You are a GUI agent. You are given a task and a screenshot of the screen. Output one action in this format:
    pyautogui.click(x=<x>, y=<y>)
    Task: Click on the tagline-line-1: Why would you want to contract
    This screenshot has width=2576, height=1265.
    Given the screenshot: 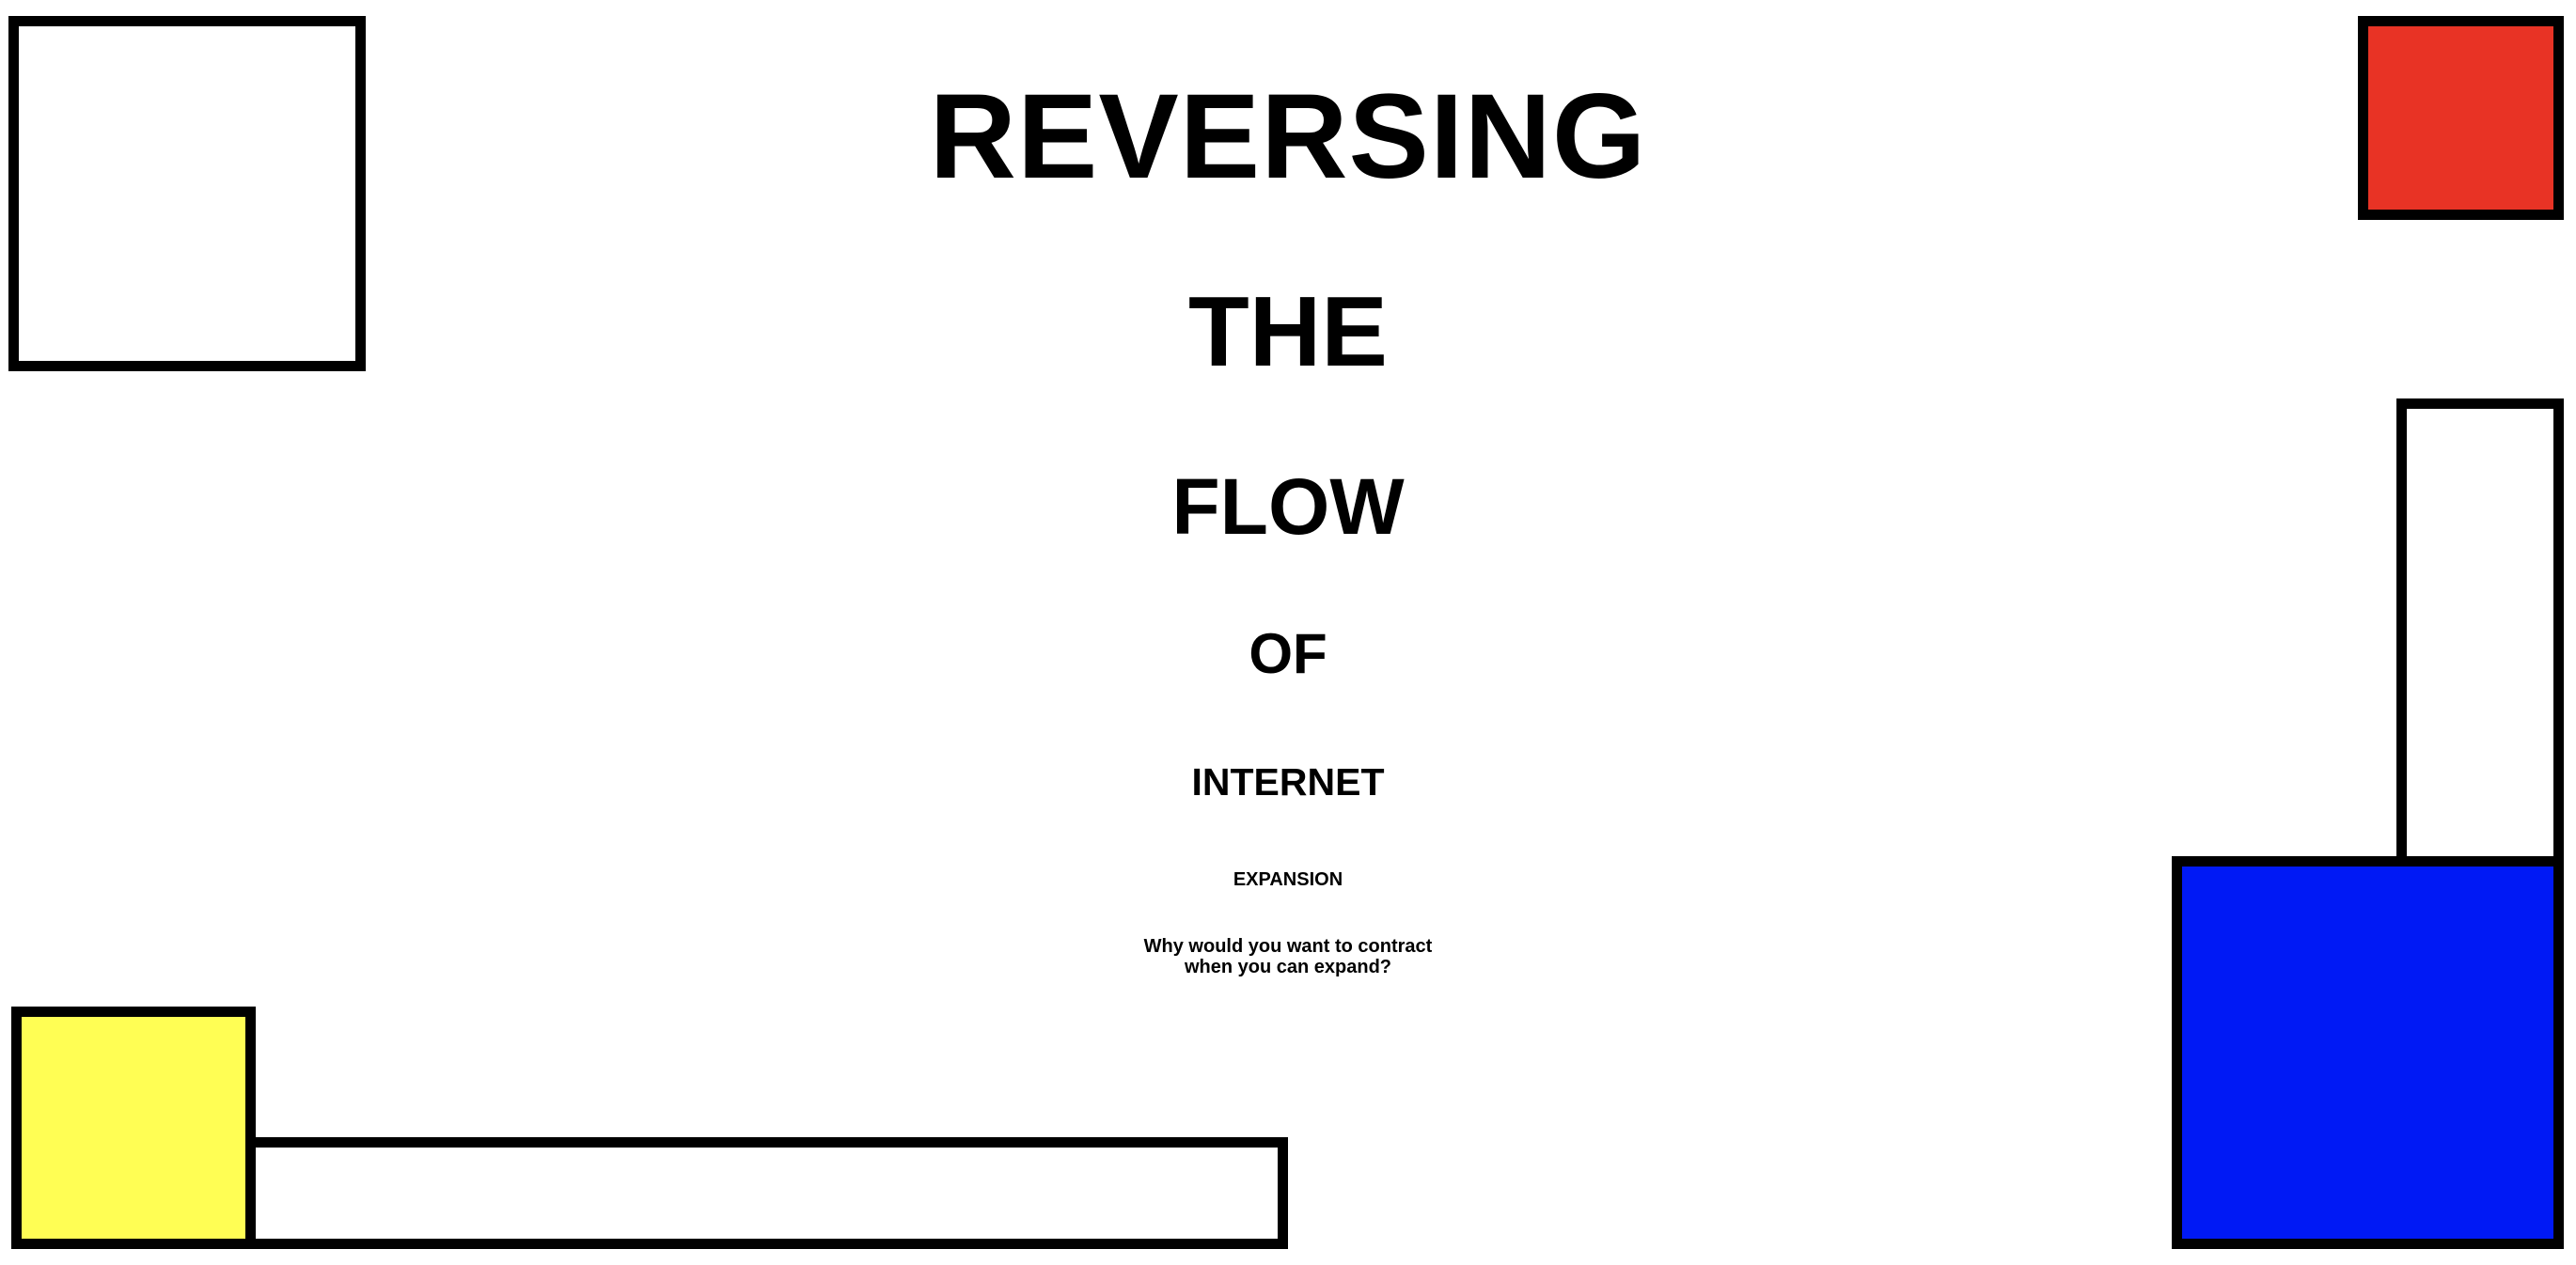 What is the action you would take?
    pyautogui.click(x=1288, y=947)
    